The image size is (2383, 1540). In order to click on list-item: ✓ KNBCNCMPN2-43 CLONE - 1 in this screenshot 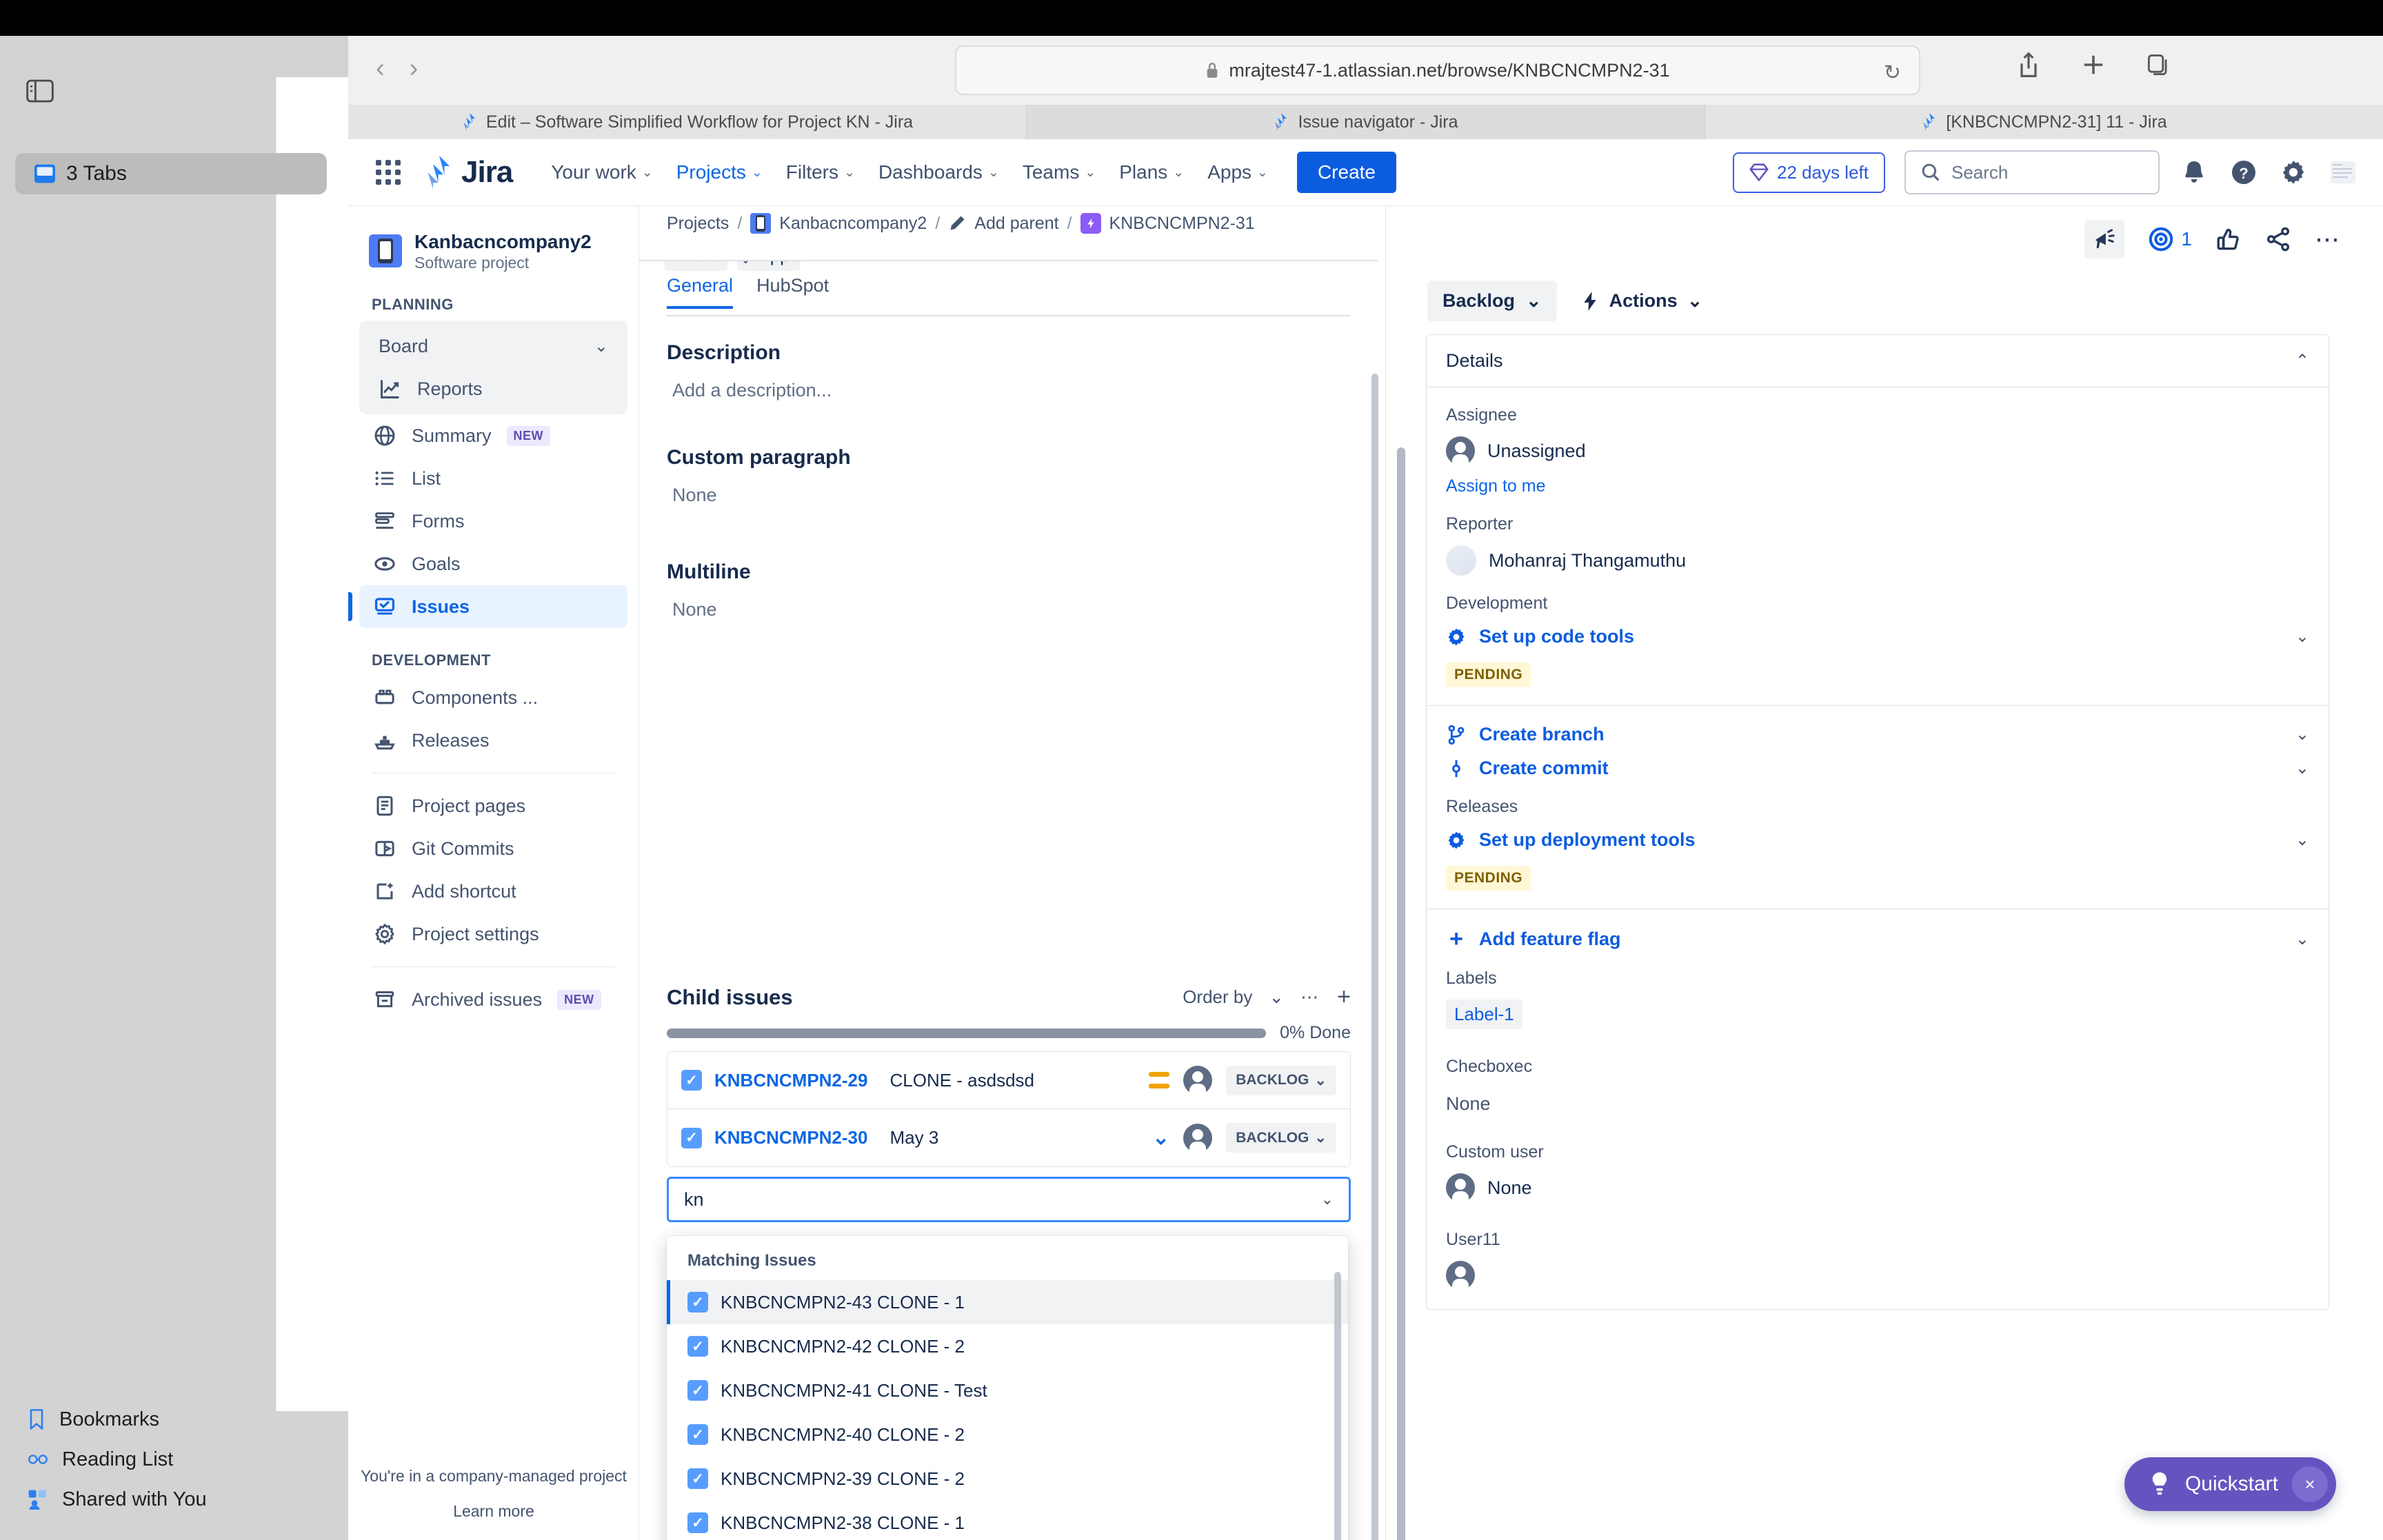, I will do `click(1007, 1302)`.